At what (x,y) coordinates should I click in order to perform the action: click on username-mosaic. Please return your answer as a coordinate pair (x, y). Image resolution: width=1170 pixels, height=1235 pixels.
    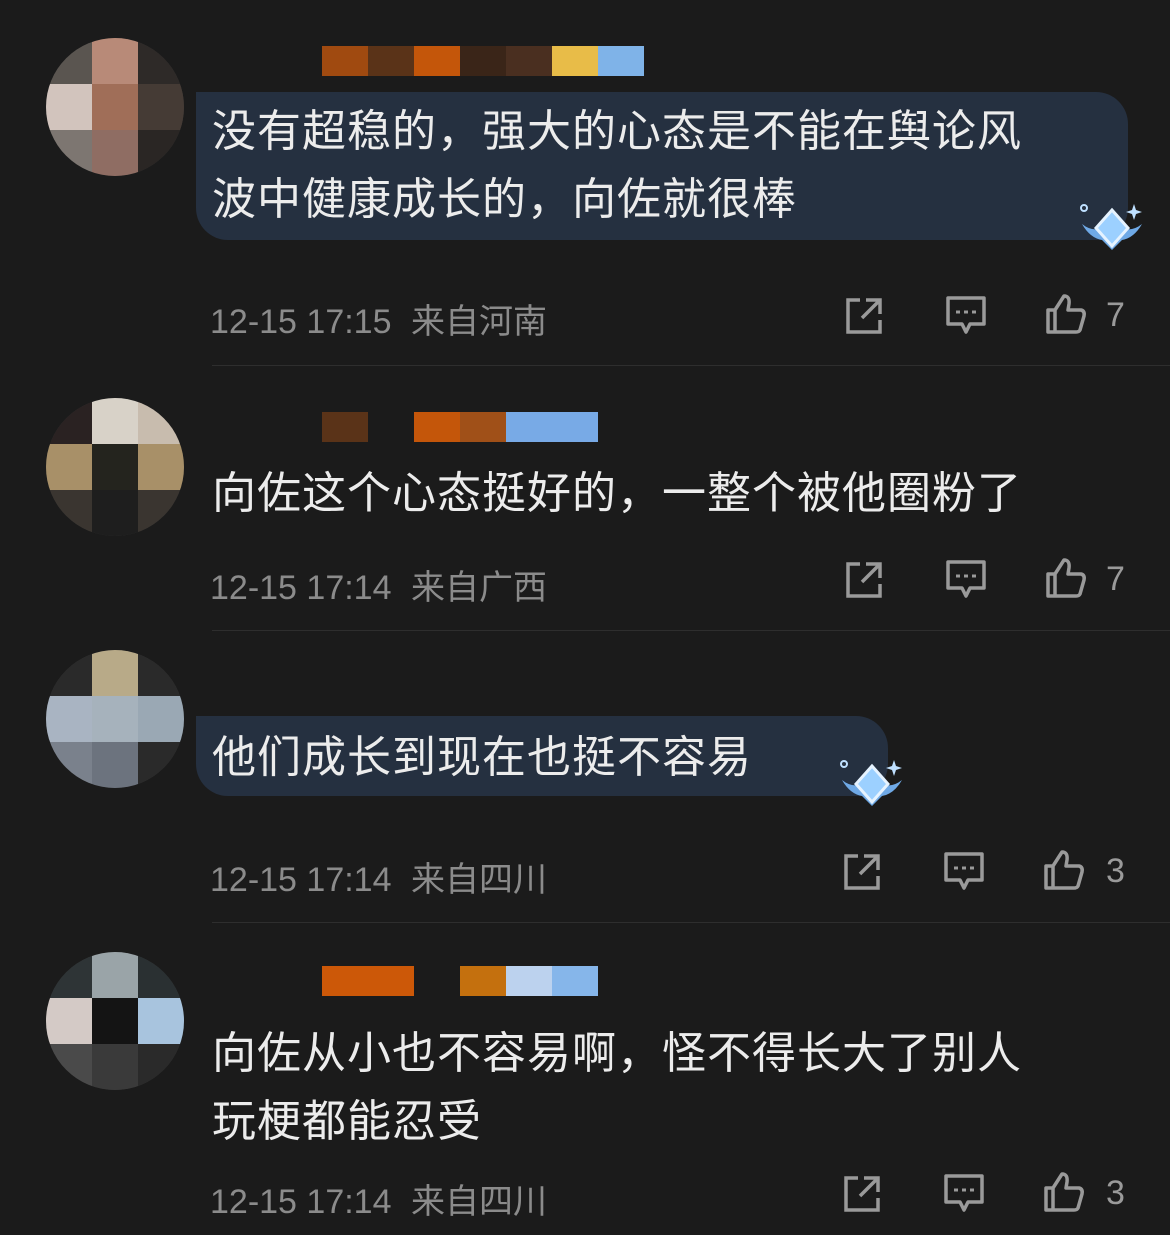
    Looking at the image, I should click on (460, 981).